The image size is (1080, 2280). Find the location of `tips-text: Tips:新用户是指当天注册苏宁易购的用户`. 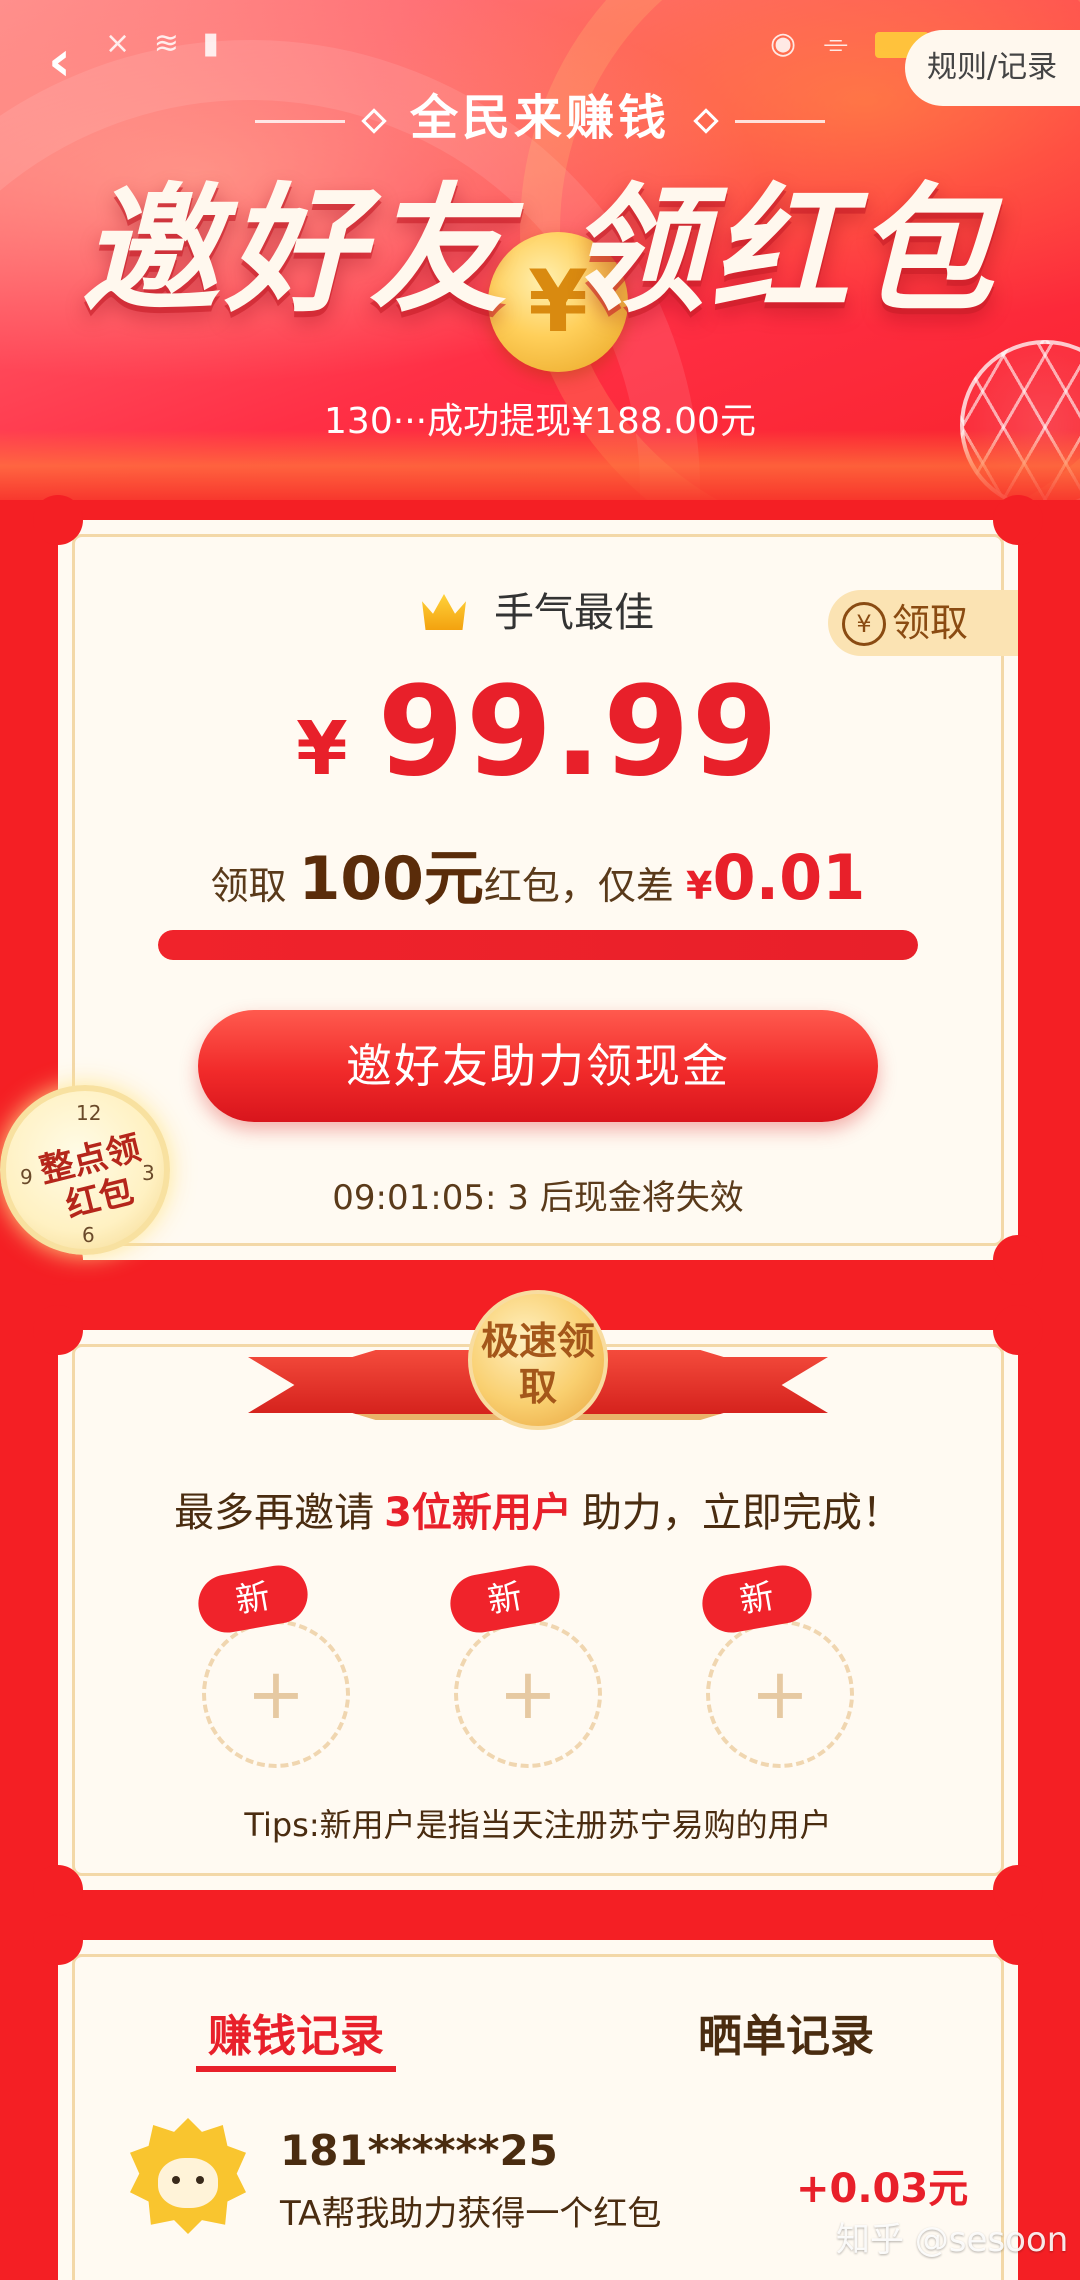

tips-text: Tips:新用户是指当天注册苏宁易购的用户 is located at coordinates (538, 1825).